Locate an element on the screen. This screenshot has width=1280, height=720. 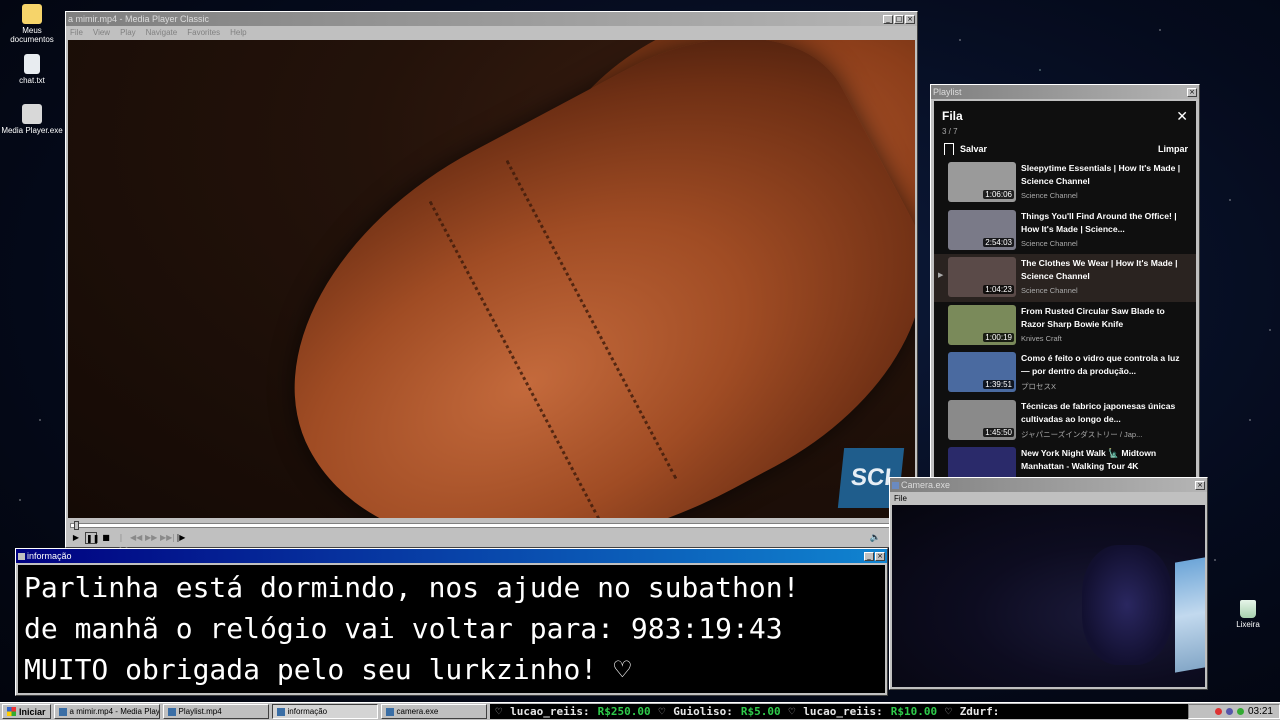
info-icon is located at coordinates (280, 711).